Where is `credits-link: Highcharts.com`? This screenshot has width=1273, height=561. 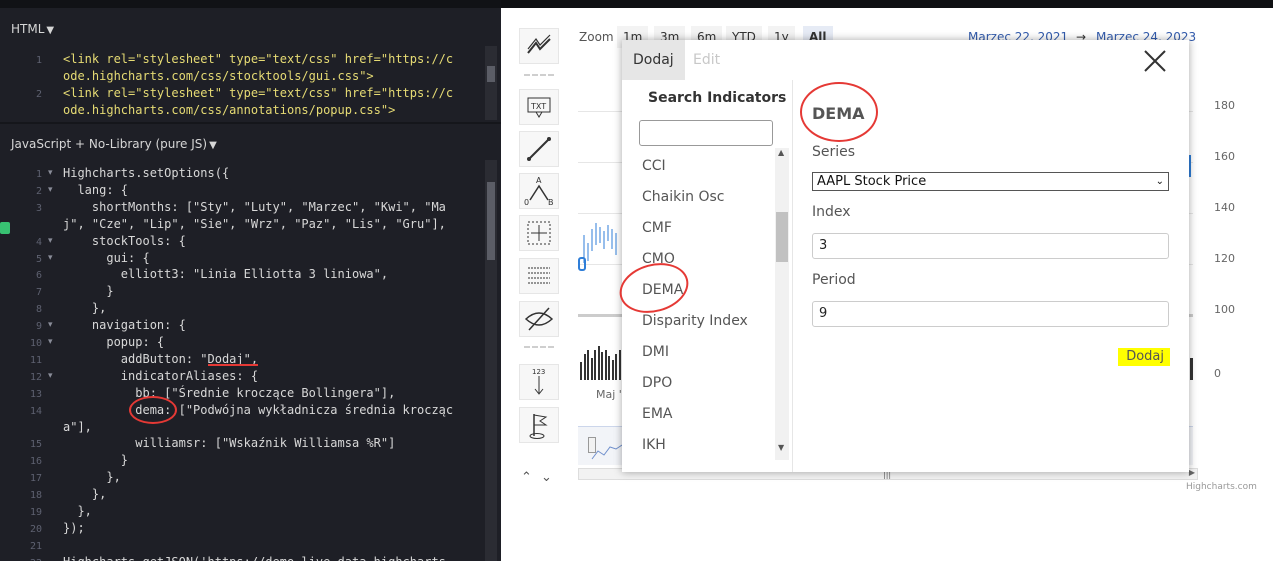 credits-link: Highcharts.com is located at coordinates (1221, 487).